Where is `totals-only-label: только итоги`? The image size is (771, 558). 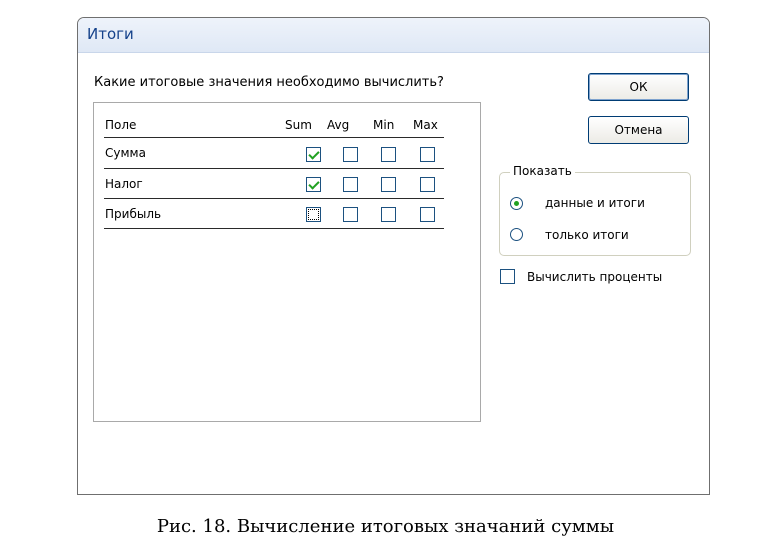 totals-only-label: только итоги is located at coordinates (587, 235).